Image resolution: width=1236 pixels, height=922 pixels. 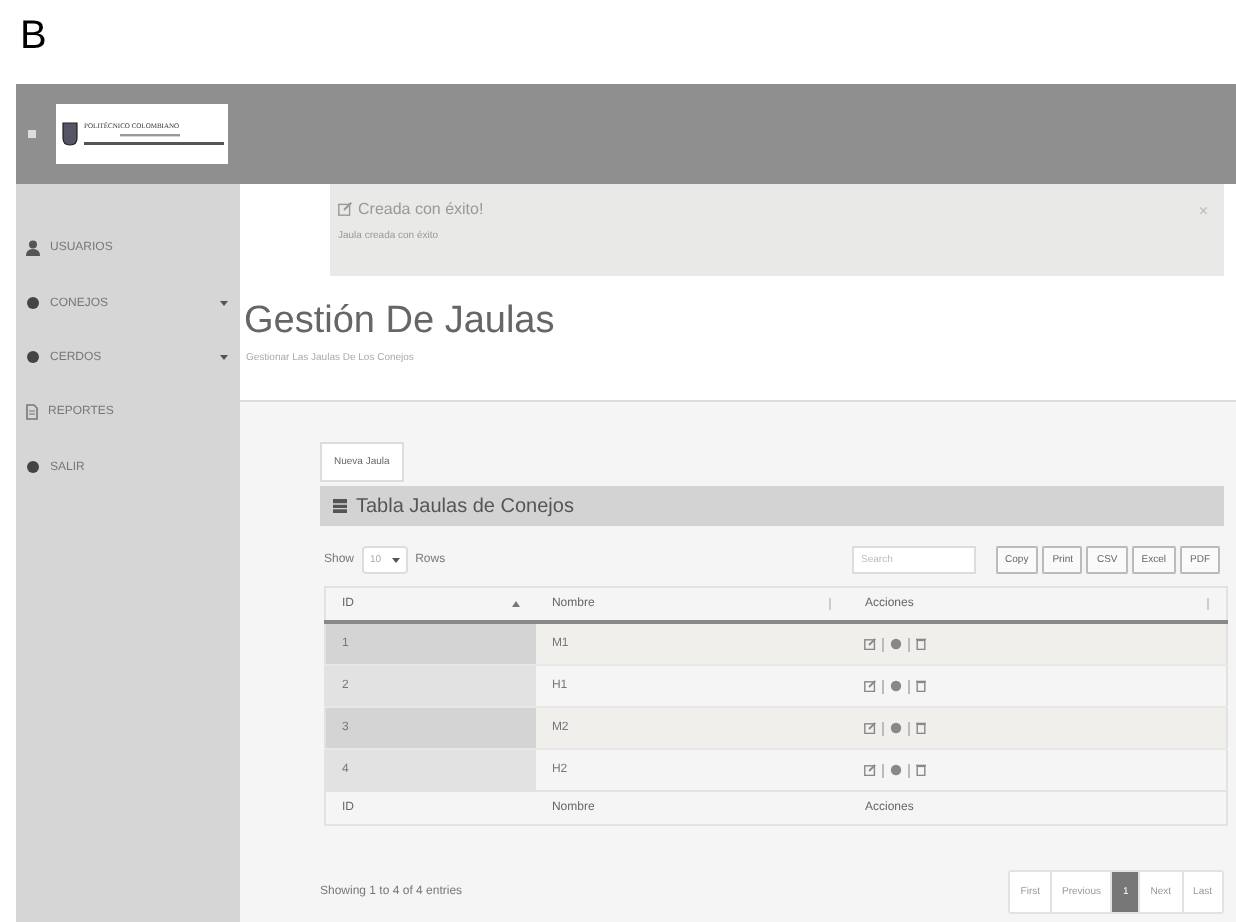 I want to click on user-icon, so click(x=33, y=248).